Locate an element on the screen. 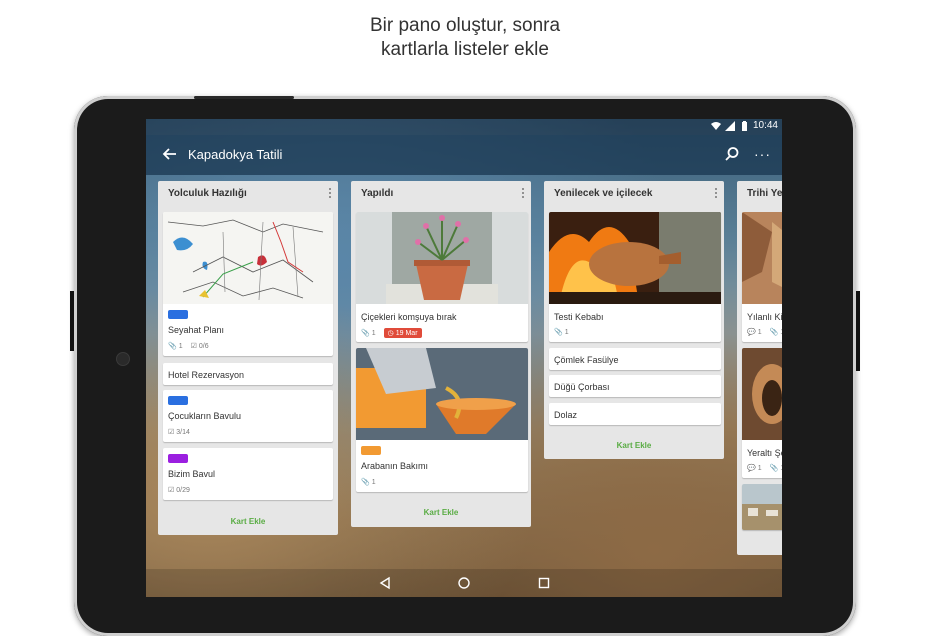 The height and width of the screenshot is (636, 930). landscape-image is located at coordinates (762, 507).